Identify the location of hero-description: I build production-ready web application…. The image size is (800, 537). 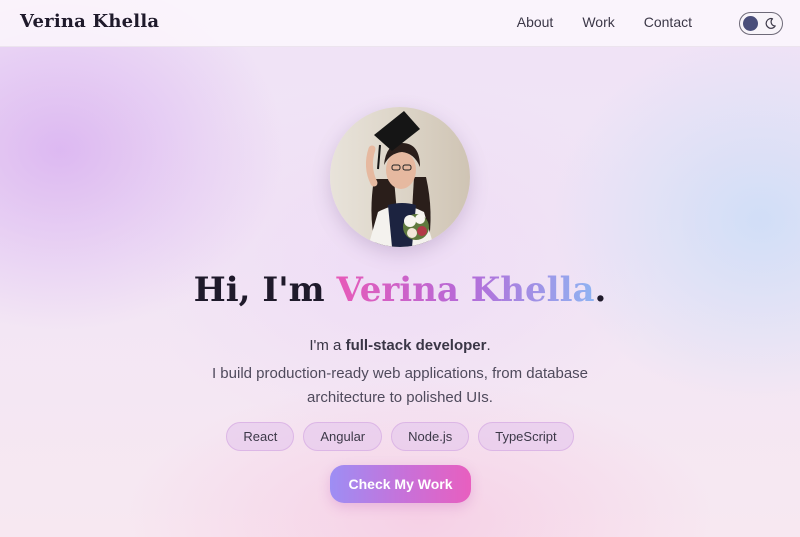
(400, 385).